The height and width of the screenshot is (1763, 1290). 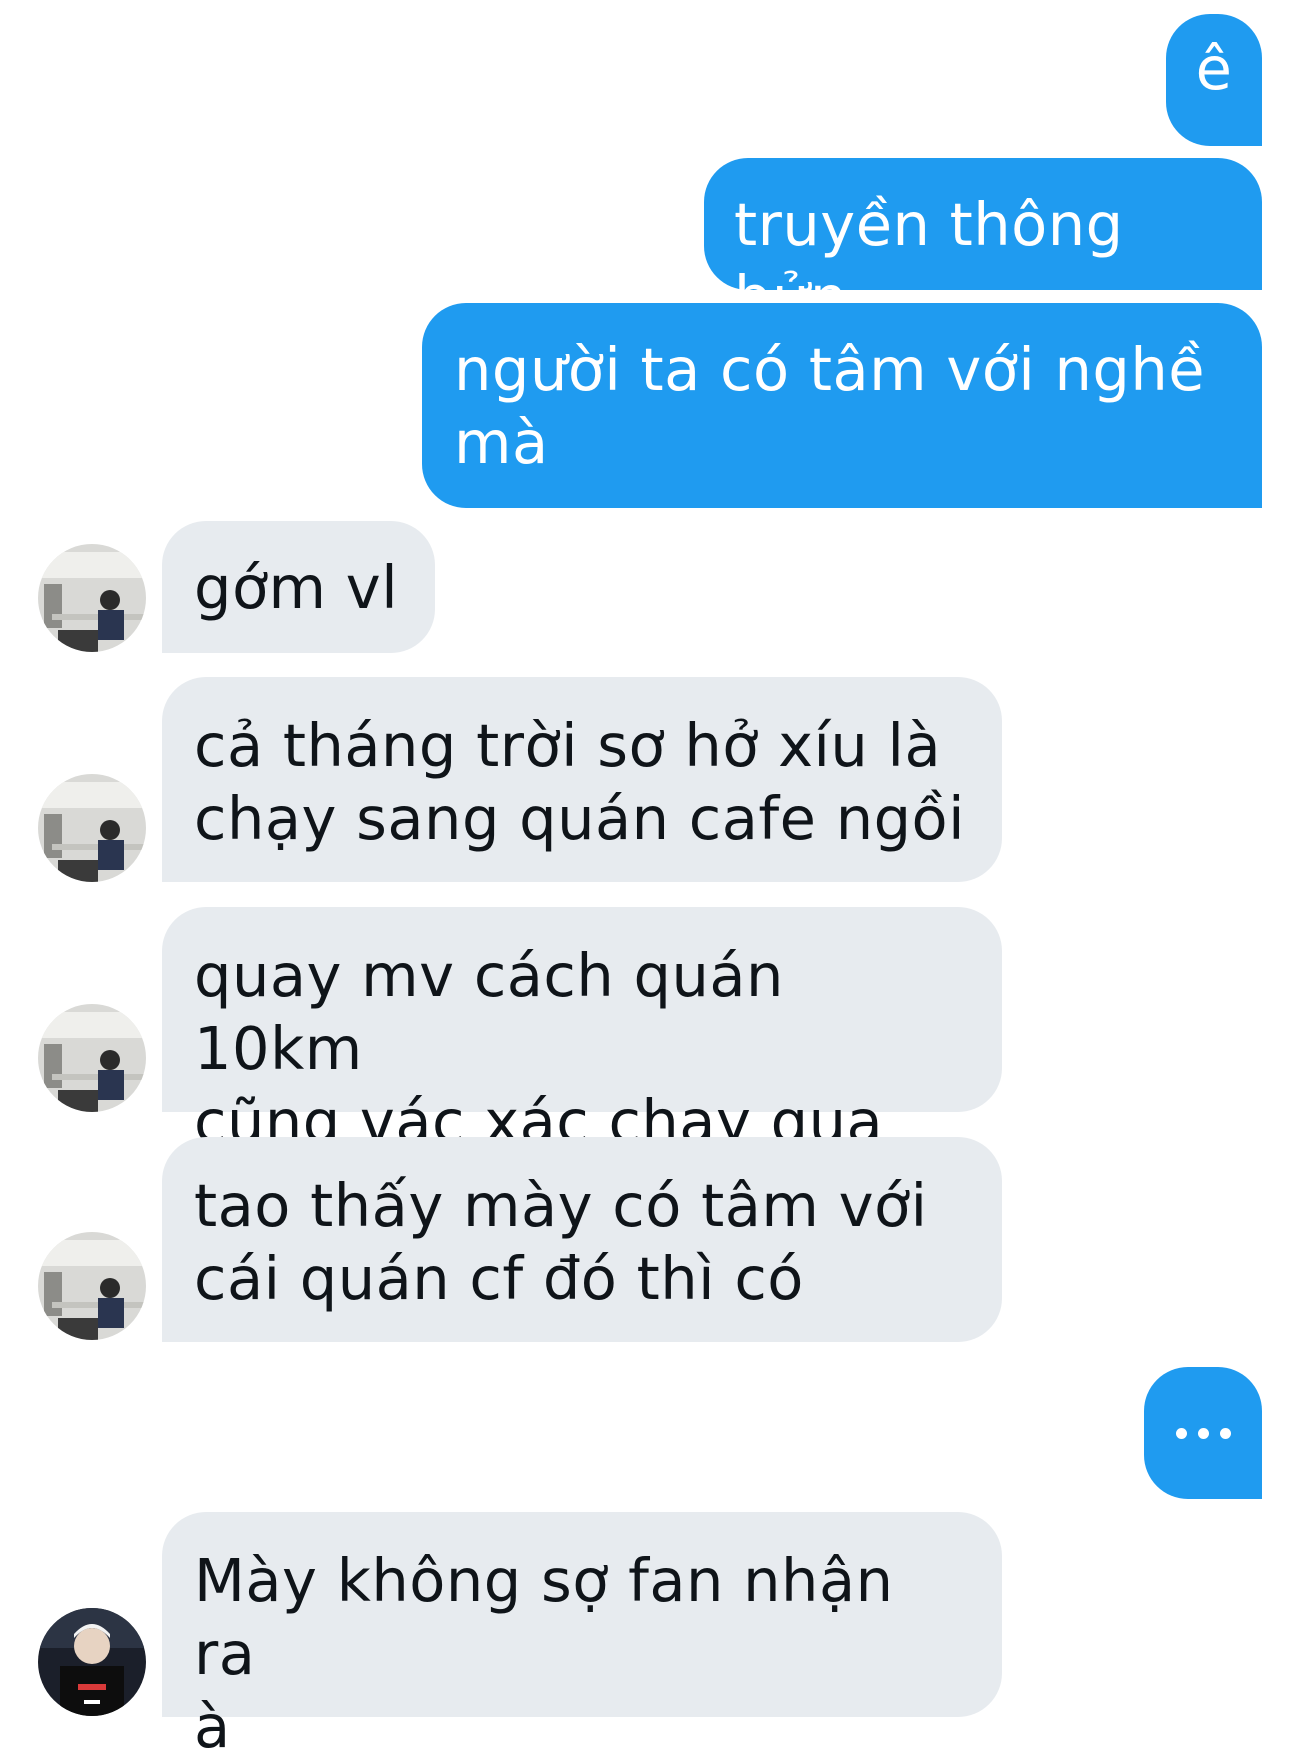 What do you see at coordinates (92, 1662) in the screenshot?
I see `contact-avatar-alt` at bounding box center [92, 1662].